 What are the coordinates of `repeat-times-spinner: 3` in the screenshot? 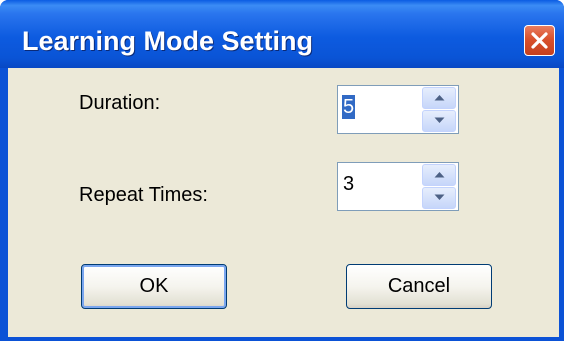 It's located at (398, 186).